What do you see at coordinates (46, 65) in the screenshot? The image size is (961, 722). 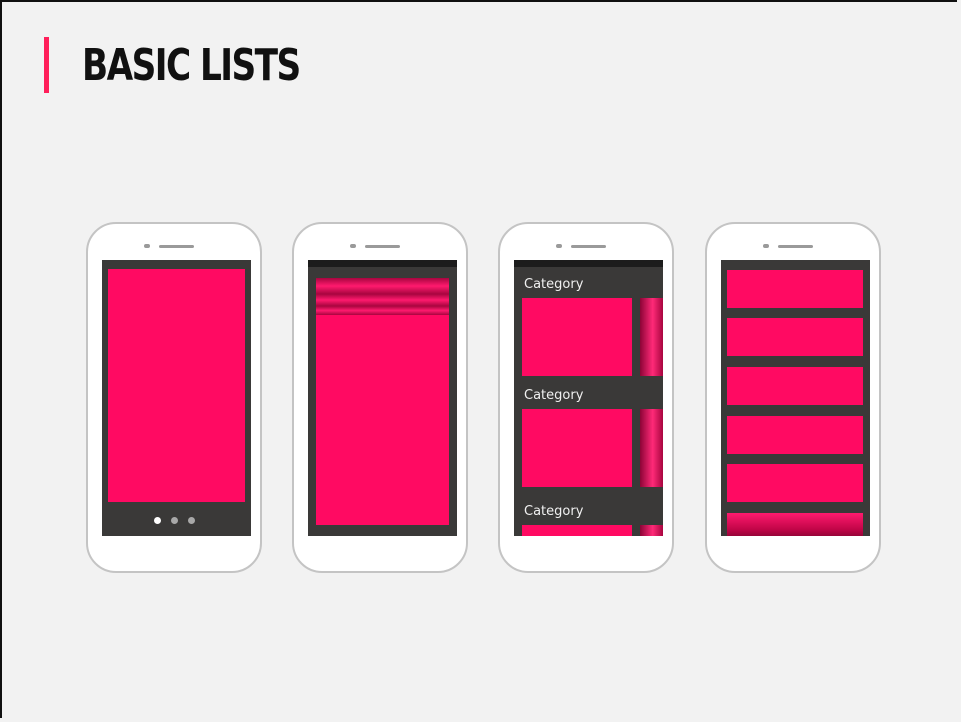 I see `title-accent-bar` at bounding box center [46, 65].